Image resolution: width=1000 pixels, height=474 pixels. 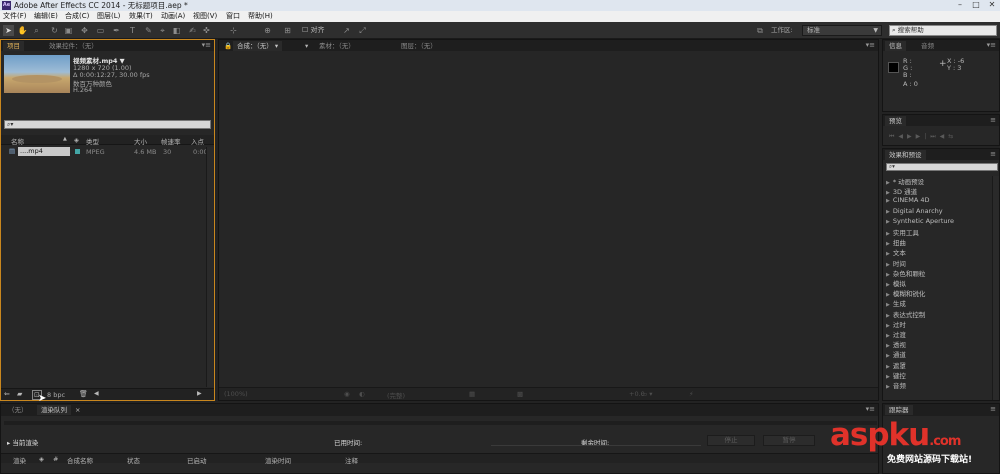 I want to click on transparency-grid-icon: ▩, so click(x=520, y=394).